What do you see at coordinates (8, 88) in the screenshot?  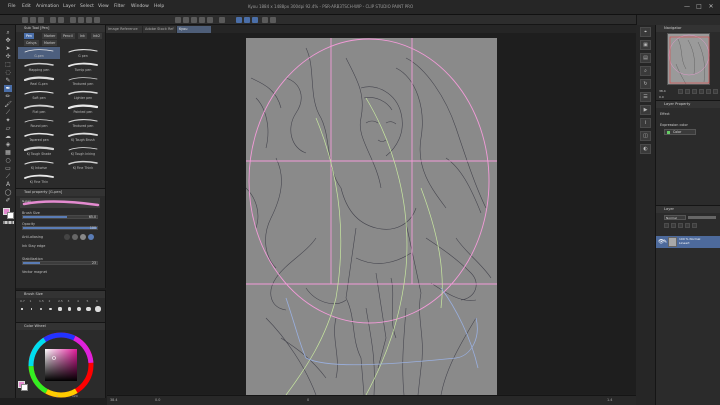 I see `pen-tool-icon: ✒` at bounding box center [8, 88].